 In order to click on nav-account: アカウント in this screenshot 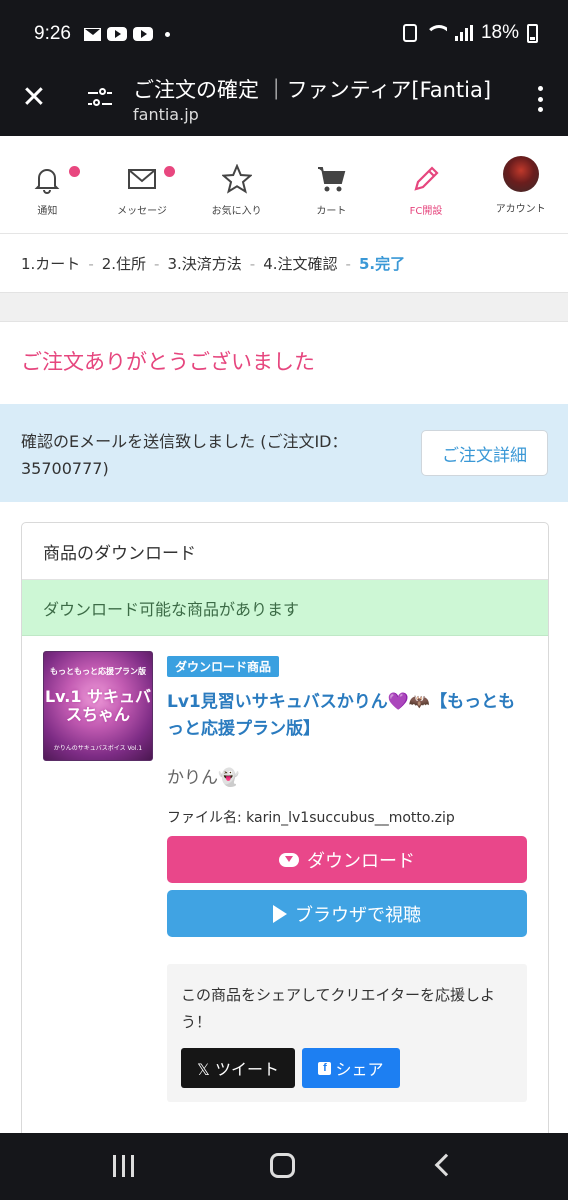, I will do `click(520, 184)`.